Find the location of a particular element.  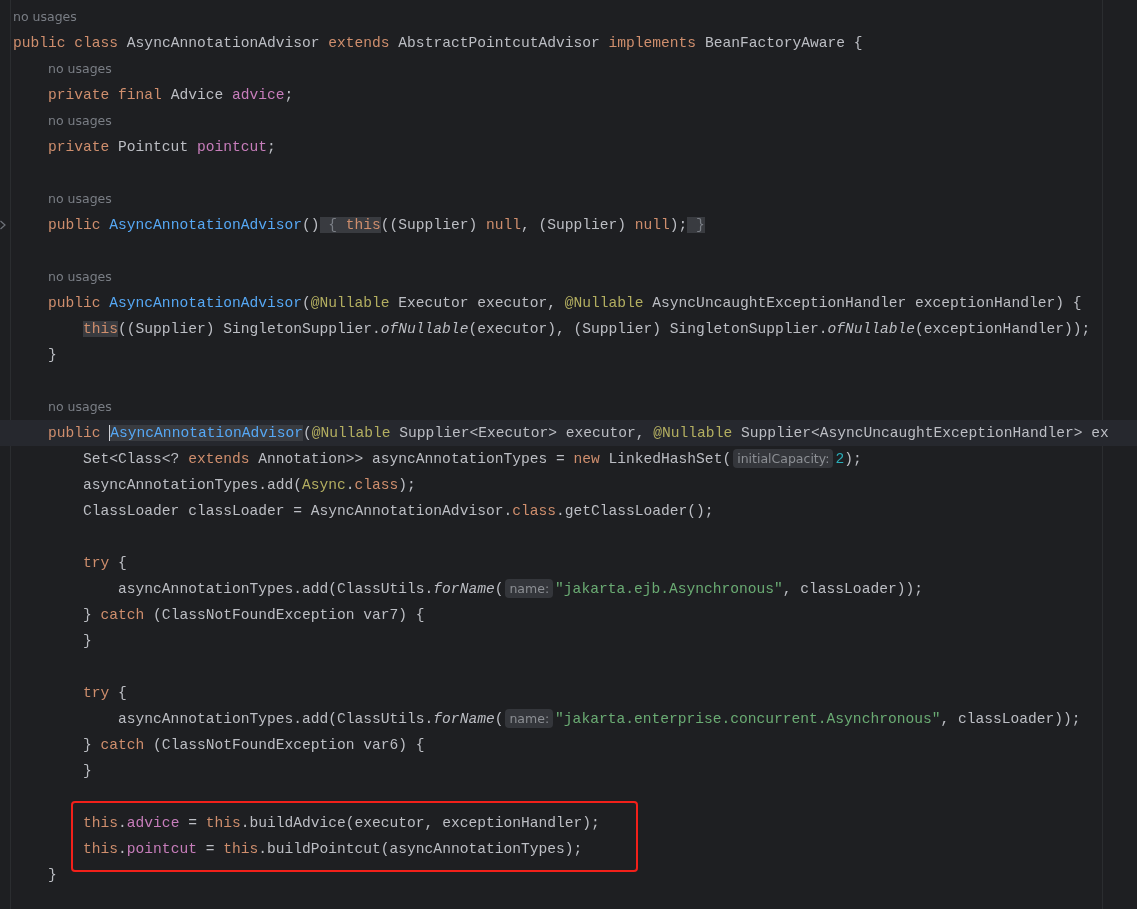

code-line: this.pointcut = this.buildPointcut(asyncAnnotationTypes); is located at coordinates (333, 849).